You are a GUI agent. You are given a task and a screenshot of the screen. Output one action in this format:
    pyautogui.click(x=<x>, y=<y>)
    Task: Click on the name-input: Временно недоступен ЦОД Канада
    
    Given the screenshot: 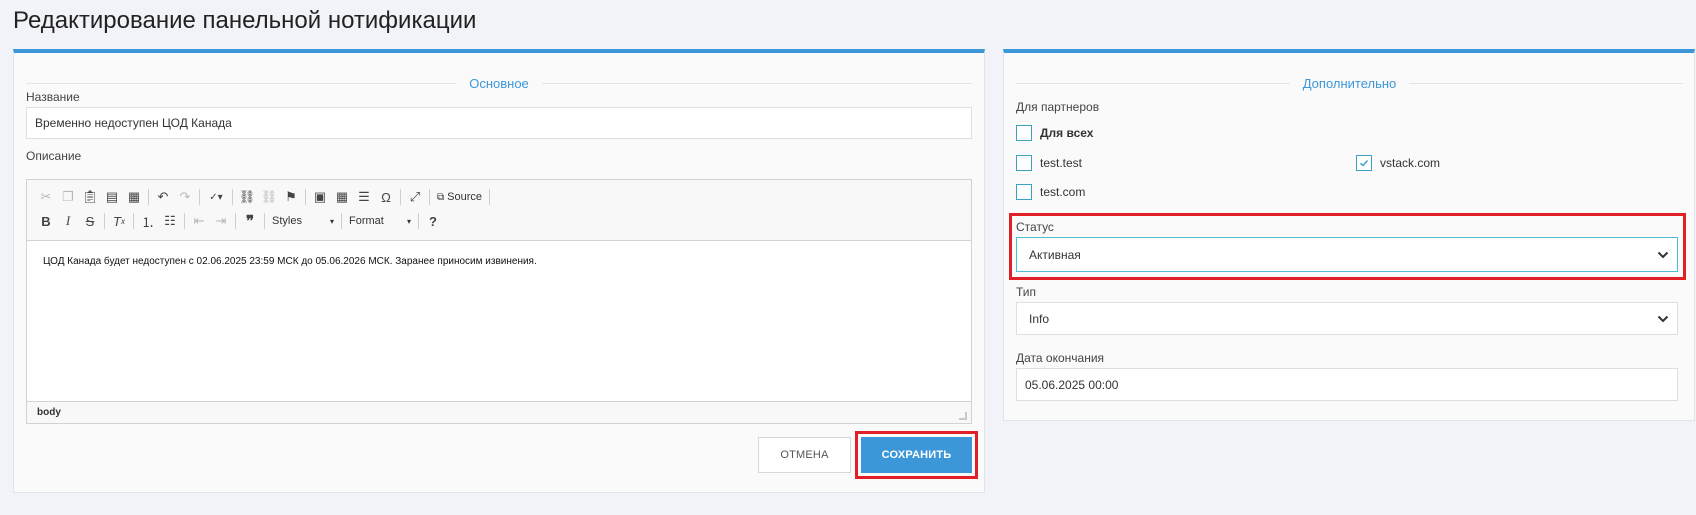 What is the action you would take?
    pyautogui.click(x=499, y=123)
    